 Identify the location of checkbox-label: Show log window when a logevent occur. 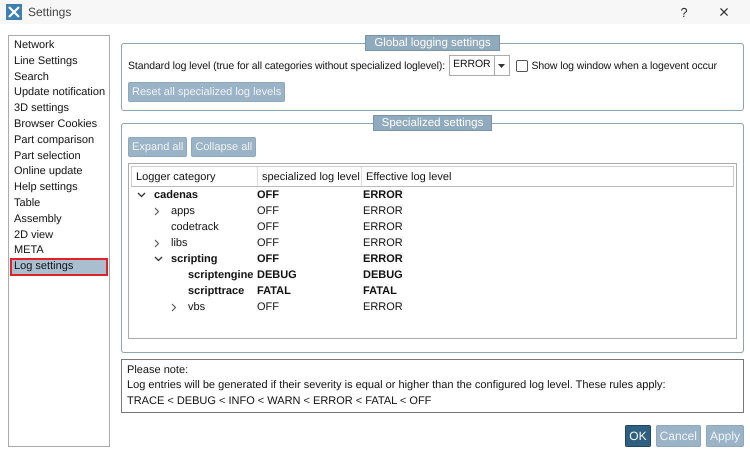
(624, 66).